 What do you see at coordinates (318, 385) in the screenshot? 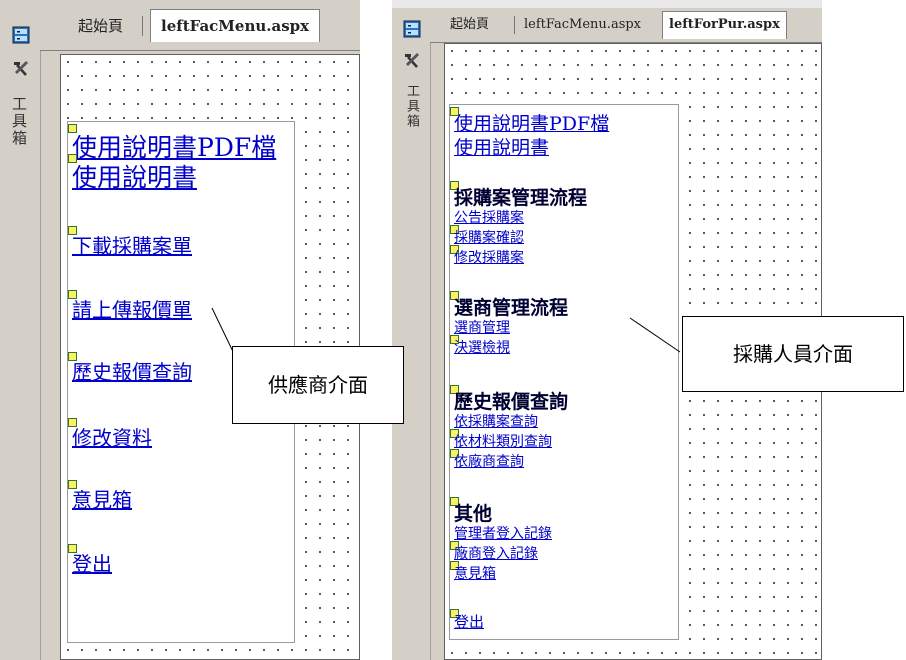
I see `vendor-interface-callout: 供應商介面` at bounding box center [318, 385].